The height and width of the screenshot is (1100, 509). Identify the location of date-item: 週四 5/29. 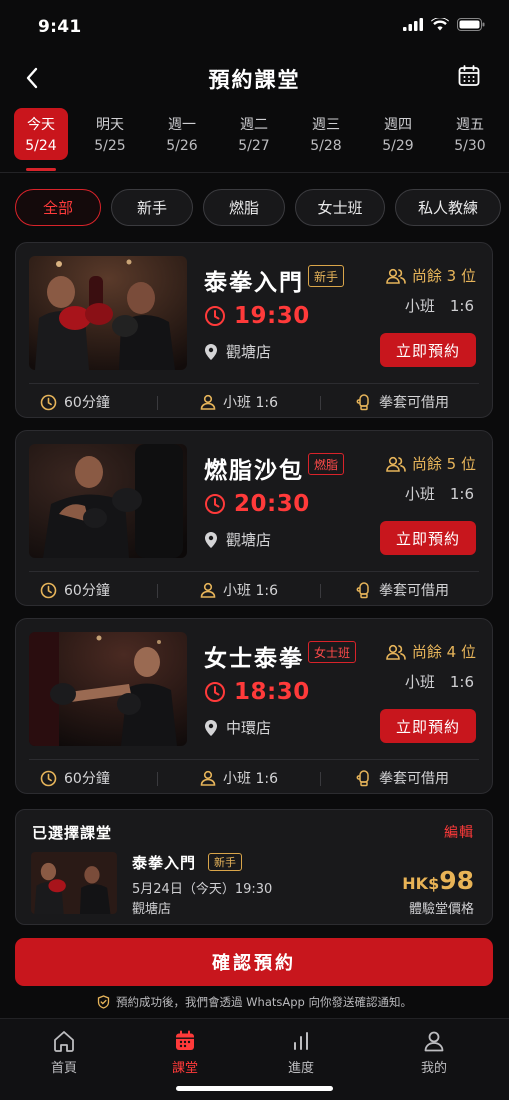
(398, 134).